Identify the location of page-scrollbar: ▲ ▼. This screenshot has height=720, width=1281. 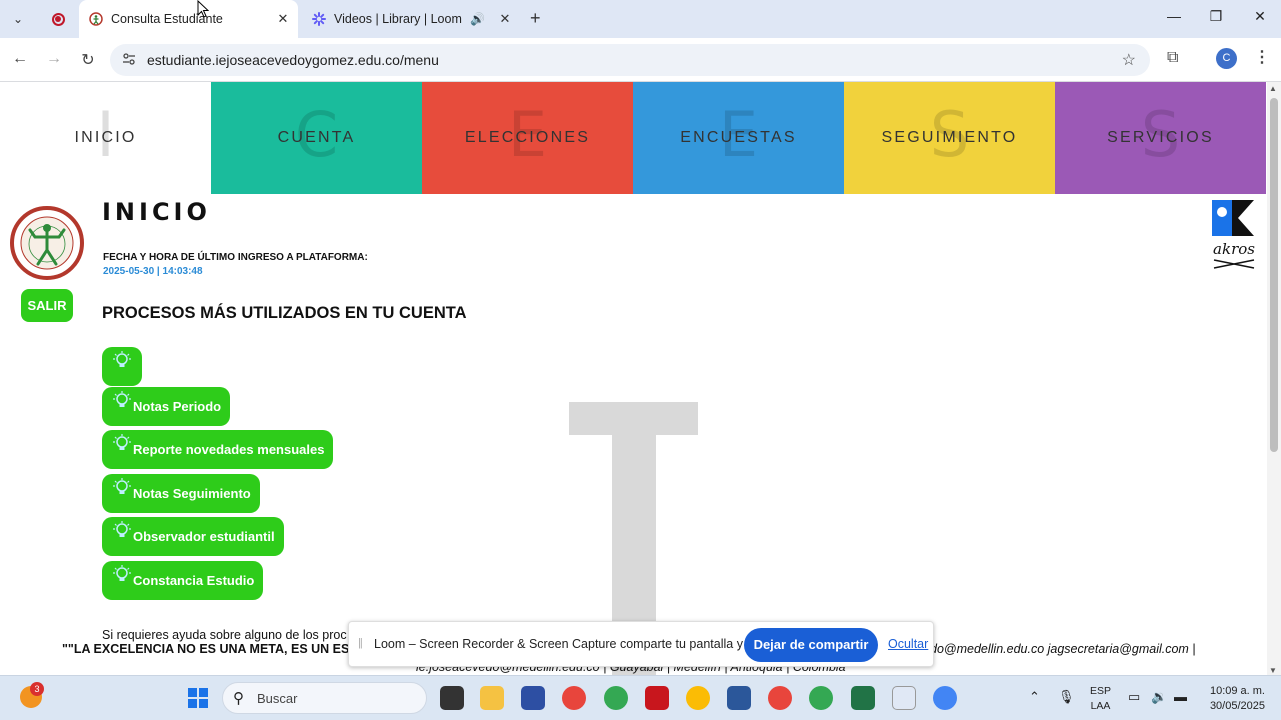
(1274, 378).